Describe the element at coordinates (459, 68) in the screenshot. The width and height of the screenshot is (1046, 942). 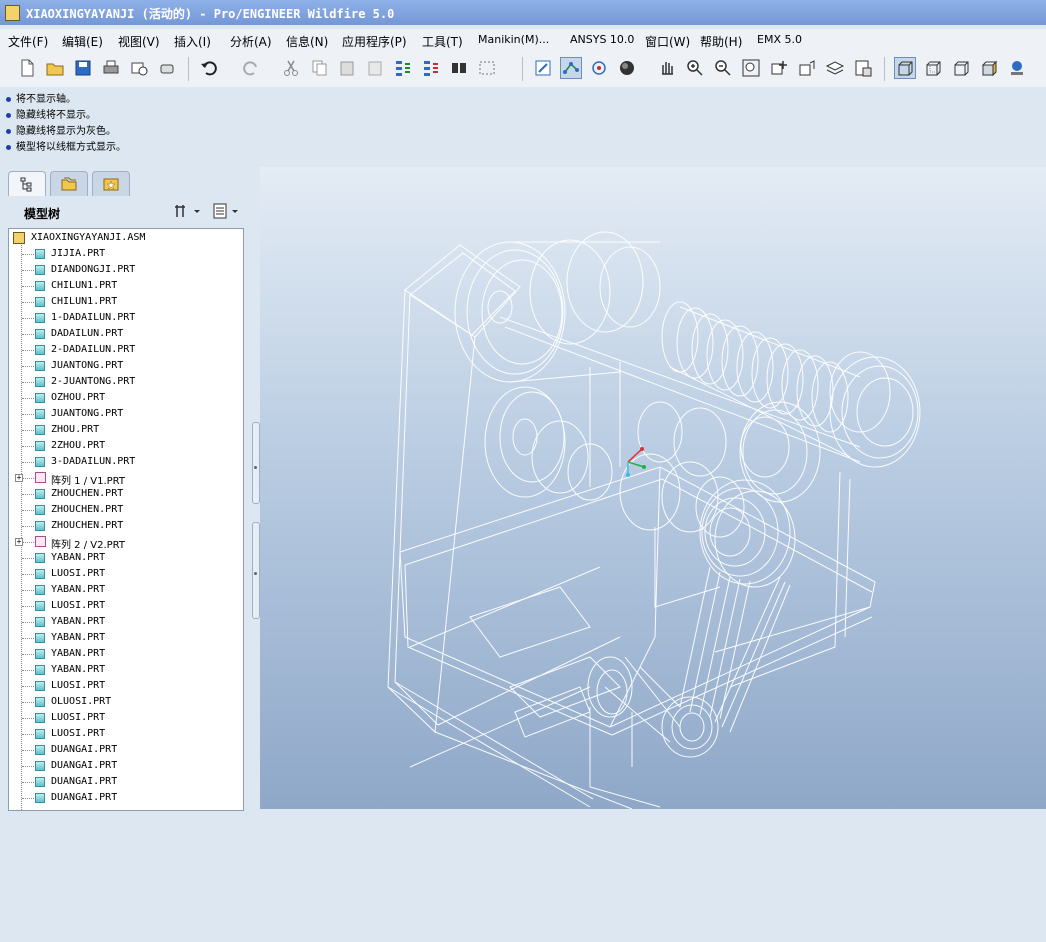
I see `find-icon` at that location.